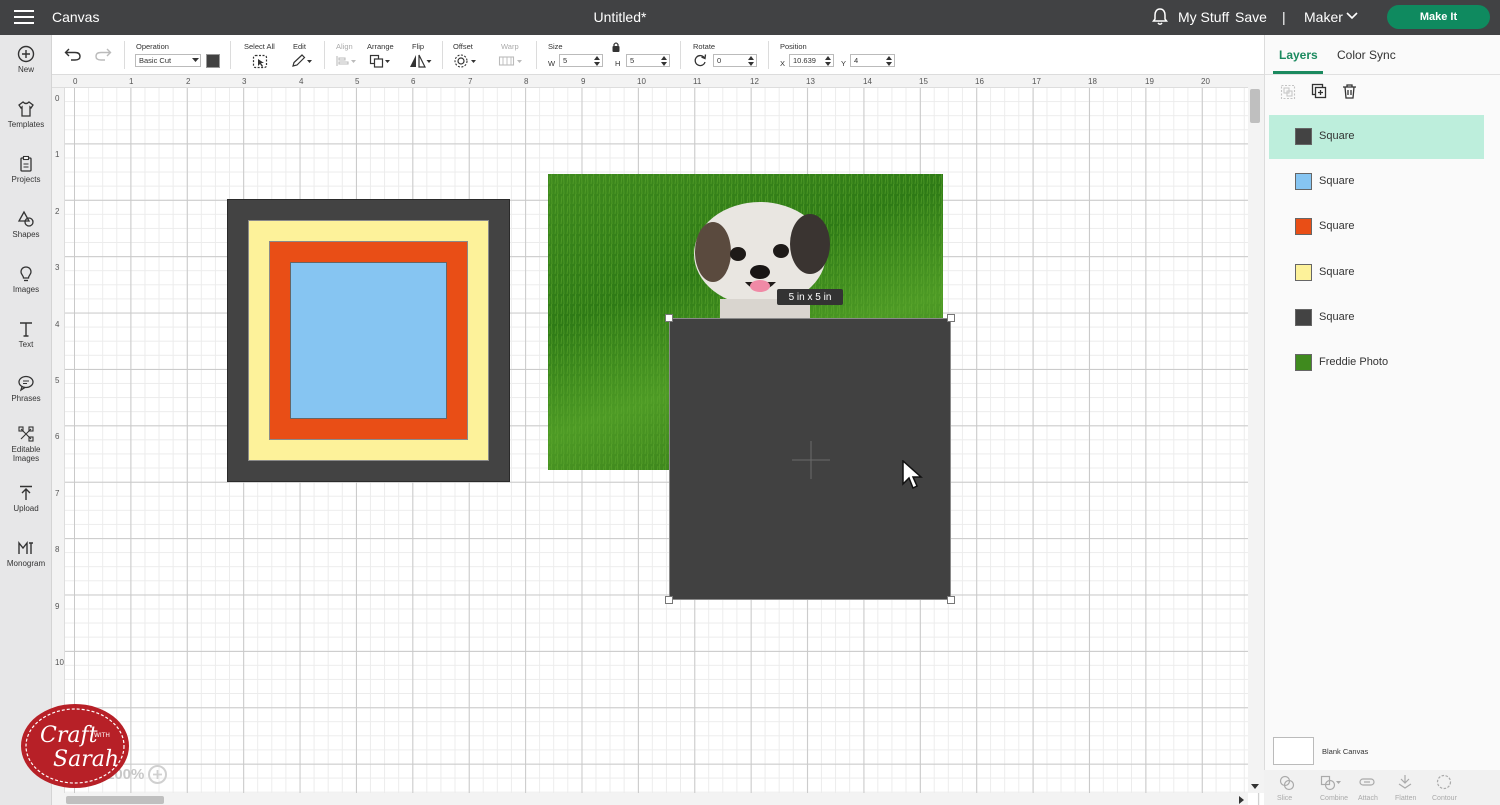 This screenshot has height=805, width=1500. What do you see at coordinates (418, 46) in the screenshot?
I see `flip-label: Flip` at bounding box center [418, 46].